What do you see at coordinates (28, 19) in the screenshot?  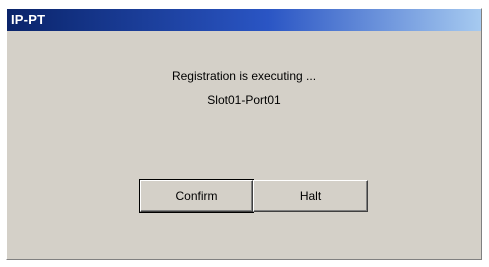 I see `window-title: IP-PT` at bounding box center [28, 19].